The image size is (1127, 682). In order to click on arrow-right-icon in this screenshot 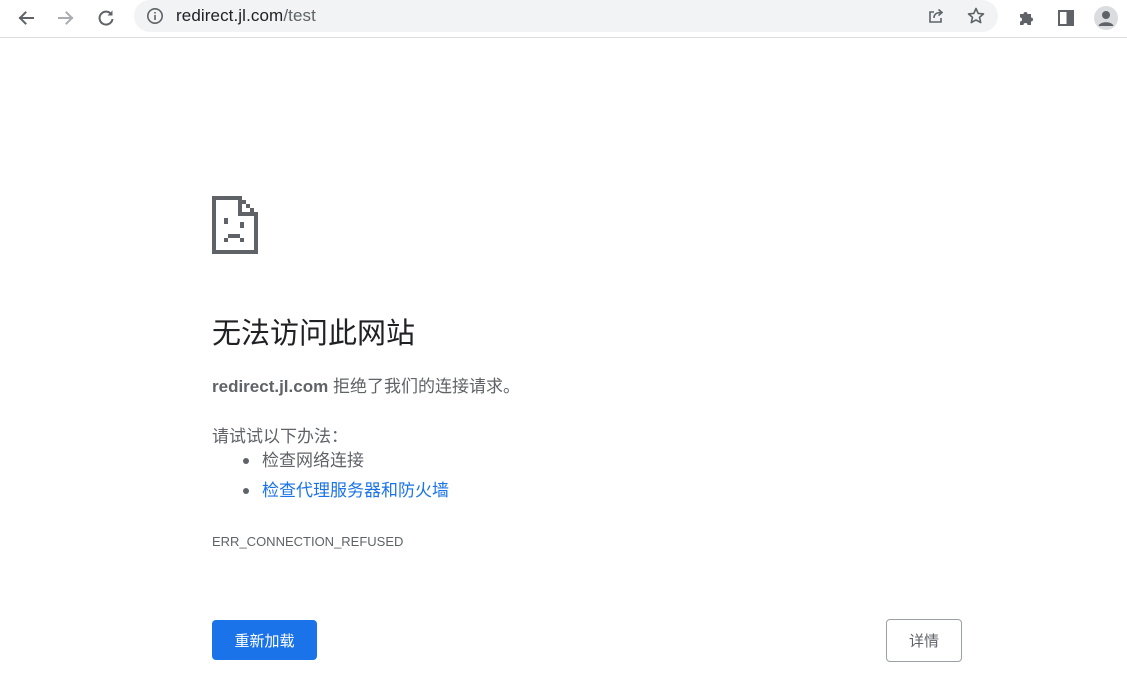, I will do `click(66, 18)`.